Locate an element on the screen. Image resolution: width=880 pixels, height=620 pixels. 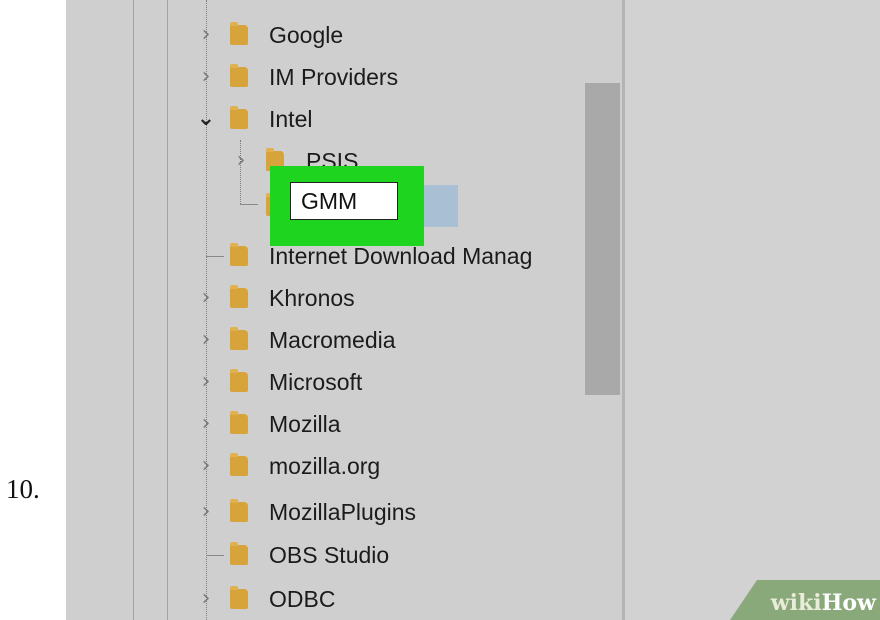
tree-item-label: Macromedia is located at coordinates (332, 340).